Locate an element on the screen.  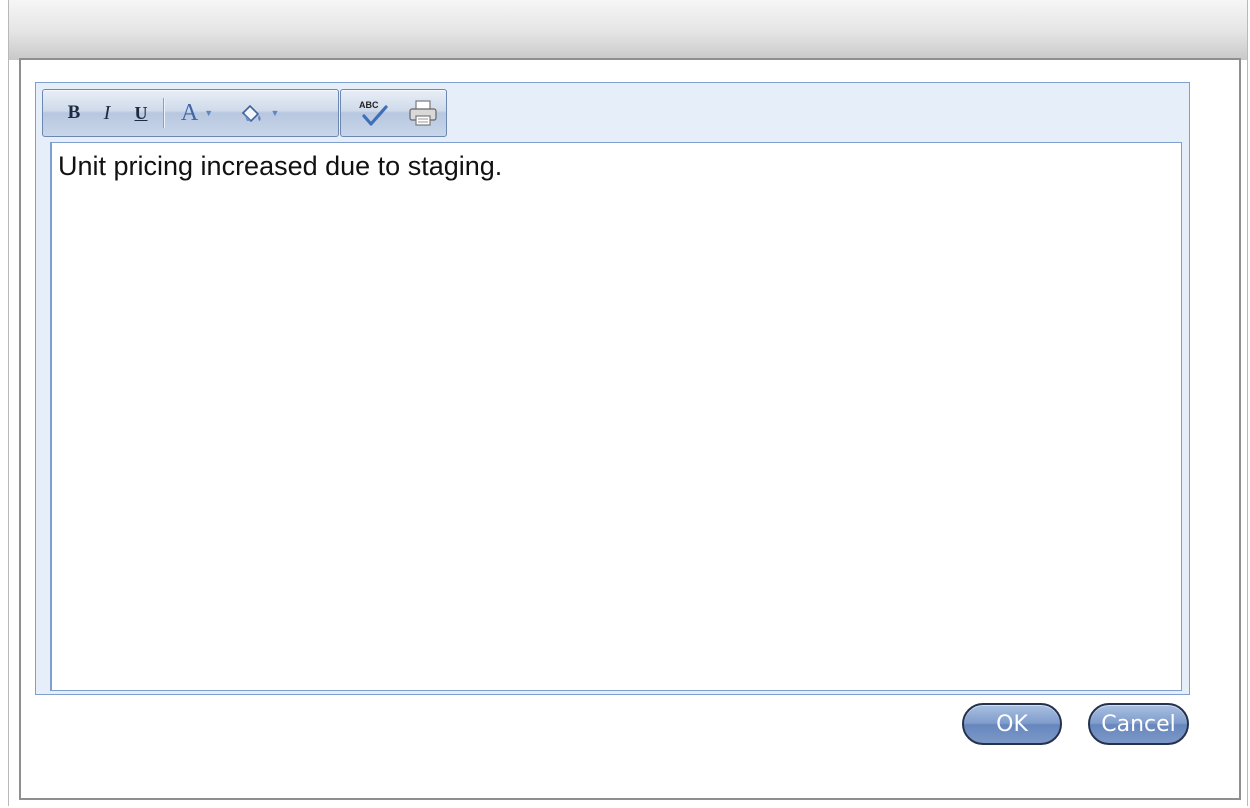
spellcheck-label: ABC is located at coordinates (369, 105).